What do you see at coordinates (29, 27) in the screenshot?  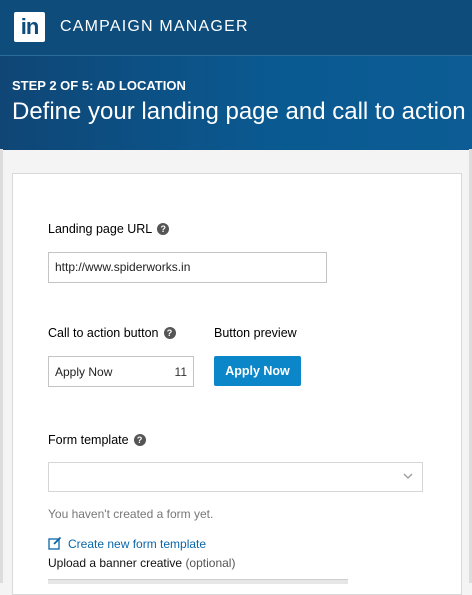 I see `linkedin-logo: in` at bounding box center [29, 27].